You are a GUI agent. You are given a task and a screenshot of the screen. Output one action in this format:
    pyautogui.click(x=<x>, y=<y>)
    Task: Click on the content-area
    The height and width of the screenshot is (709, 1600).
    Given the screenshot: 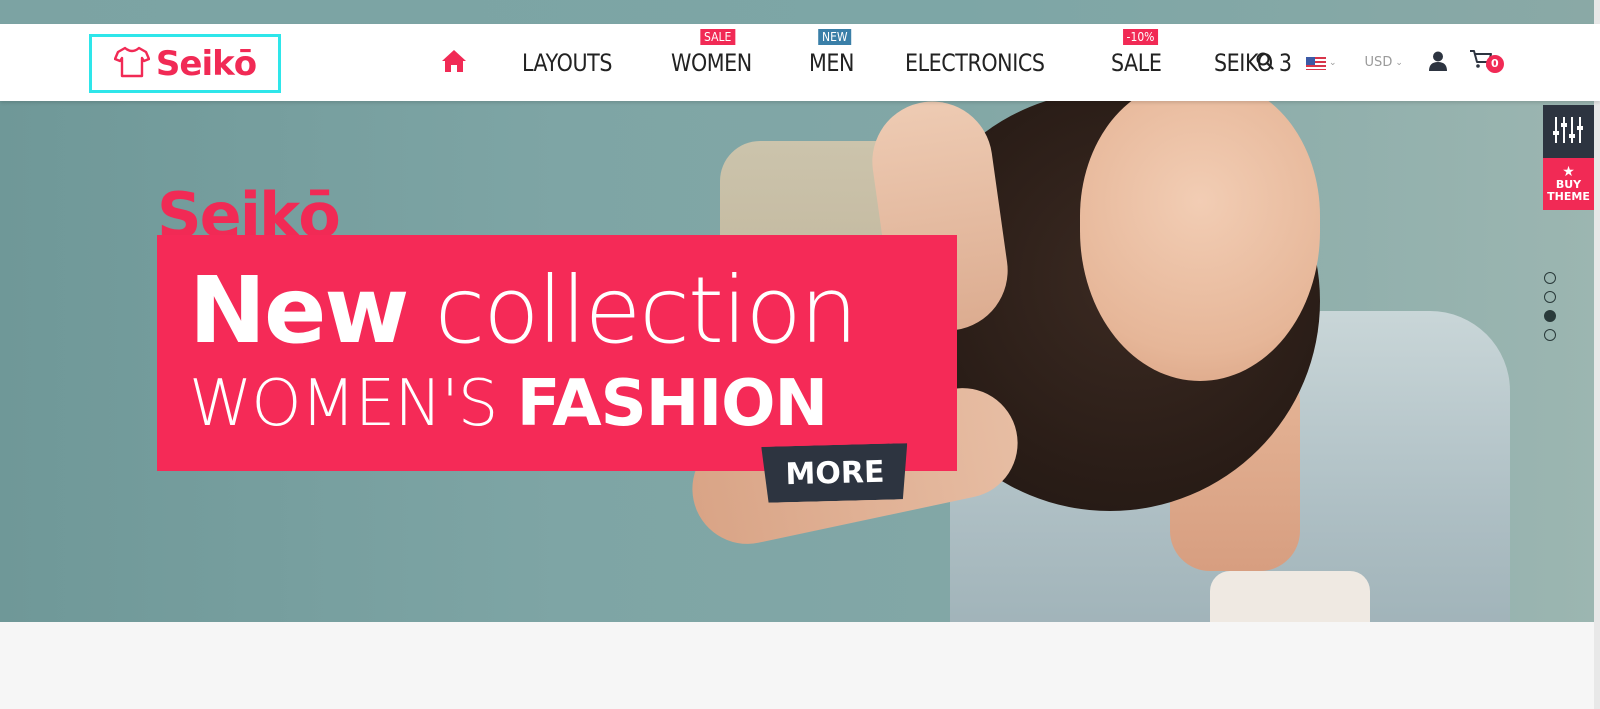 What is the action you would take?
    pyautogui.click(x=797, y=665)
    